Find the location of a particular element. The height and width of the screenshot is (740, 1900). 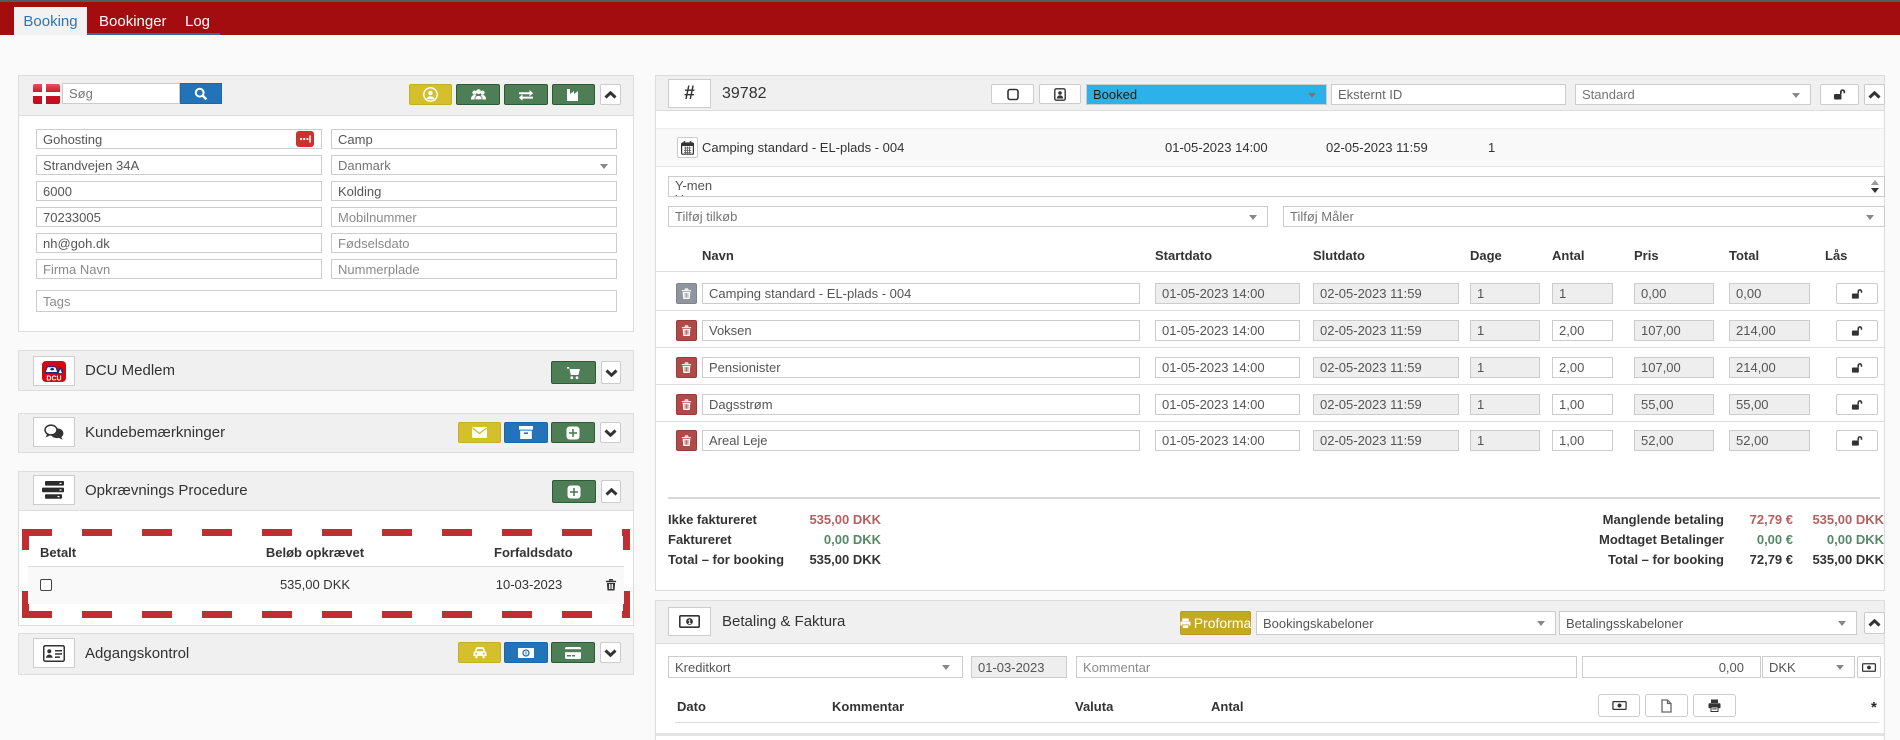

svg-text: DCU is located at coordinates (53, 378).